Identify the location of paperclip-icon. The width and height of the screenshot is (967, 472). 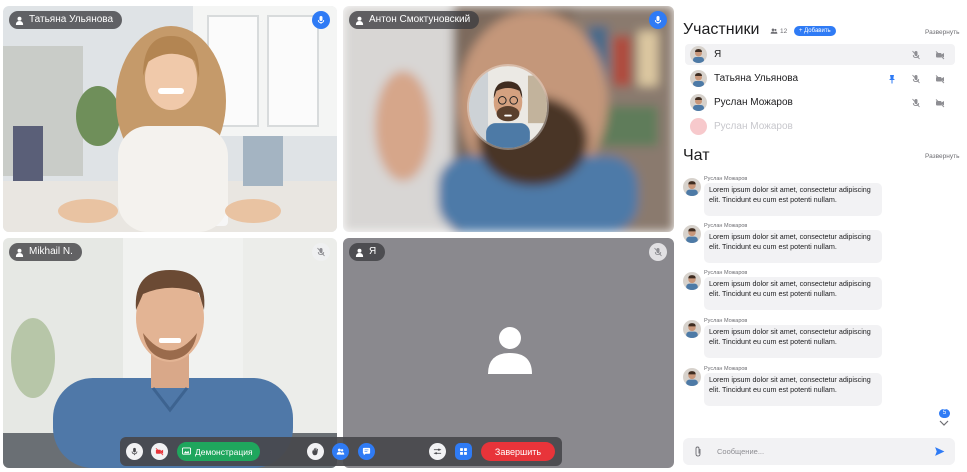
(698, 451).